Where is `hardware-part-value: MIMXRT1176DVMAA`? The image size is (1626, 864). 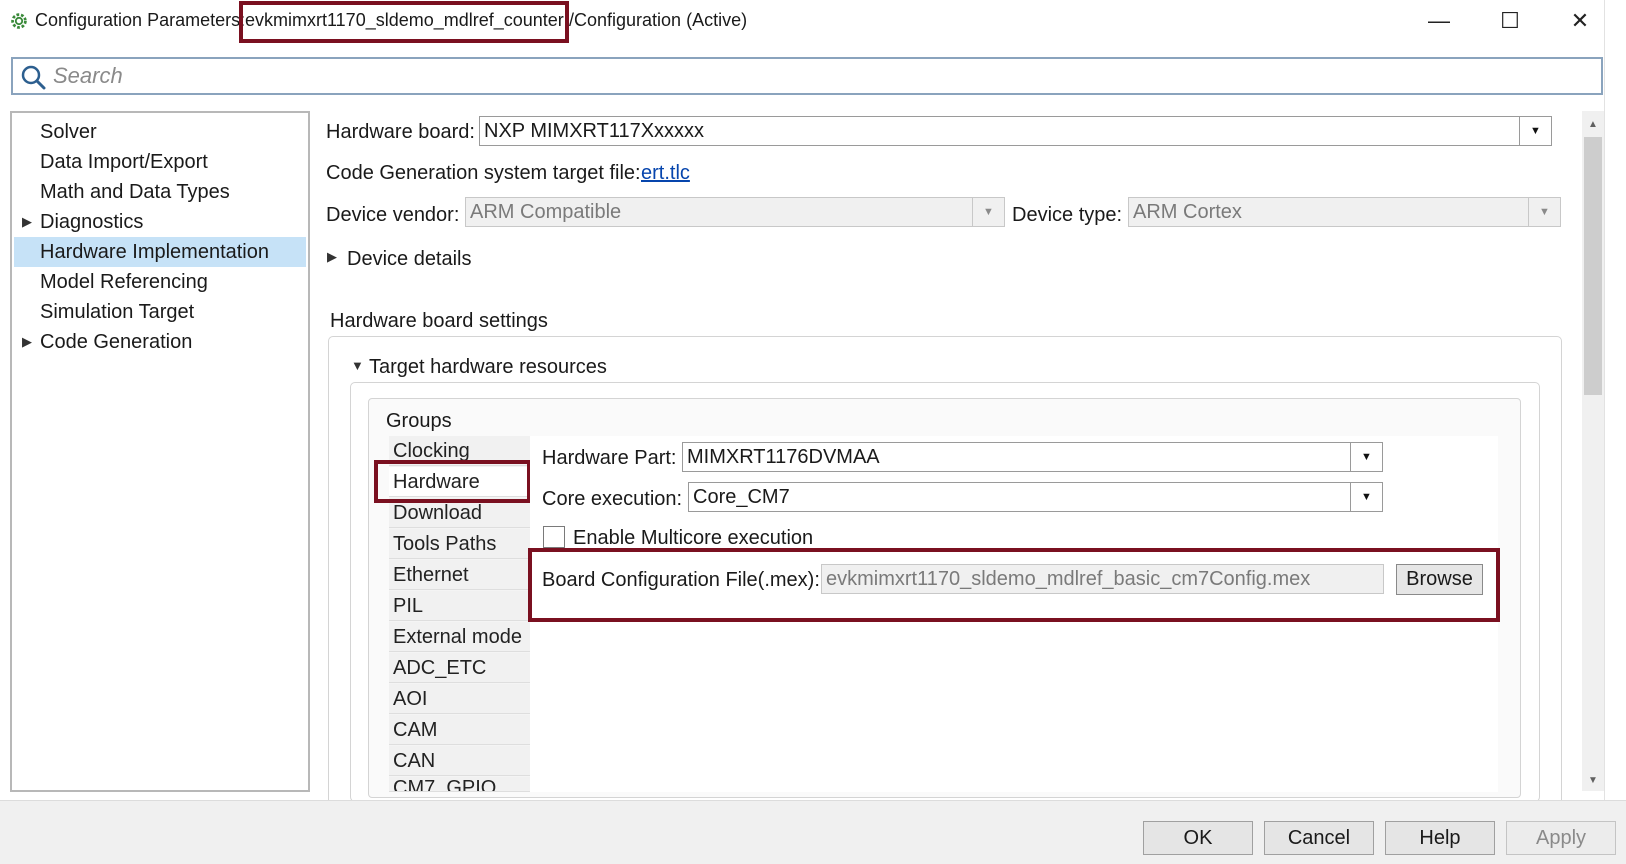
hardware-part-value: MIMXRT1176DVMAA is located at coordinates (783, 457).